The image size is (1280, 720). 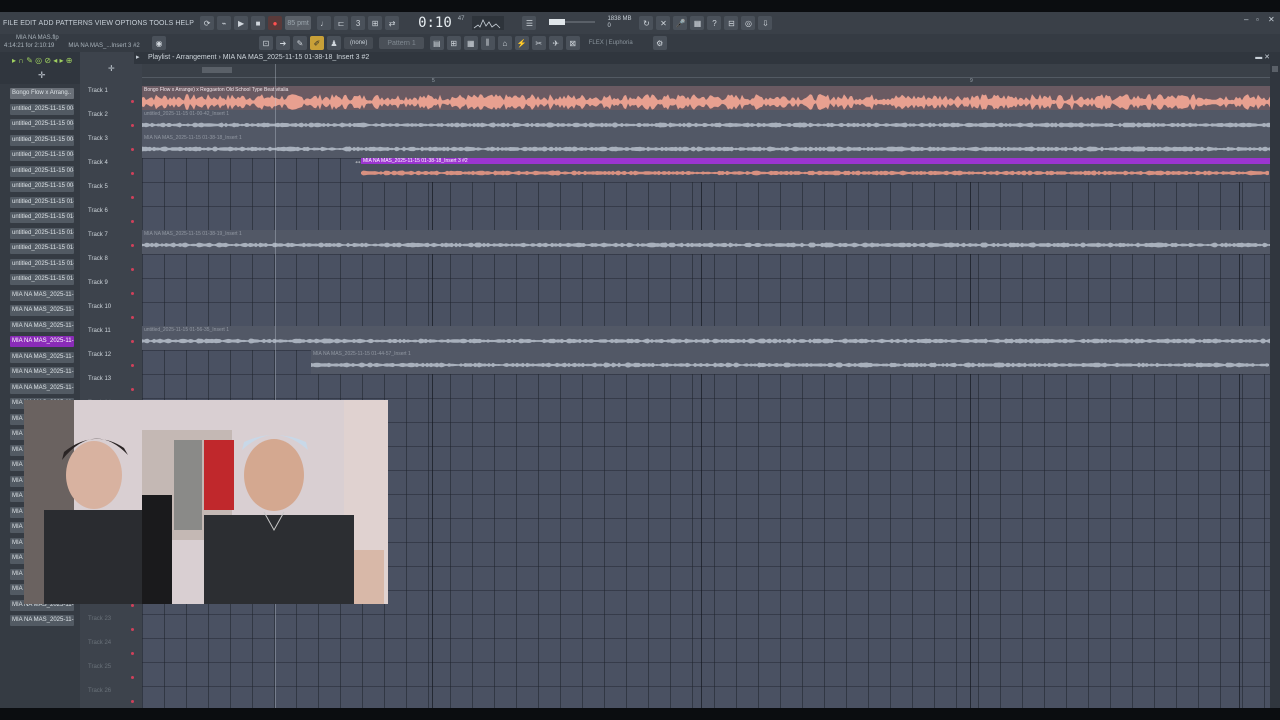 I want to click on roll-icon: ▦, so click(x=470, y=43).